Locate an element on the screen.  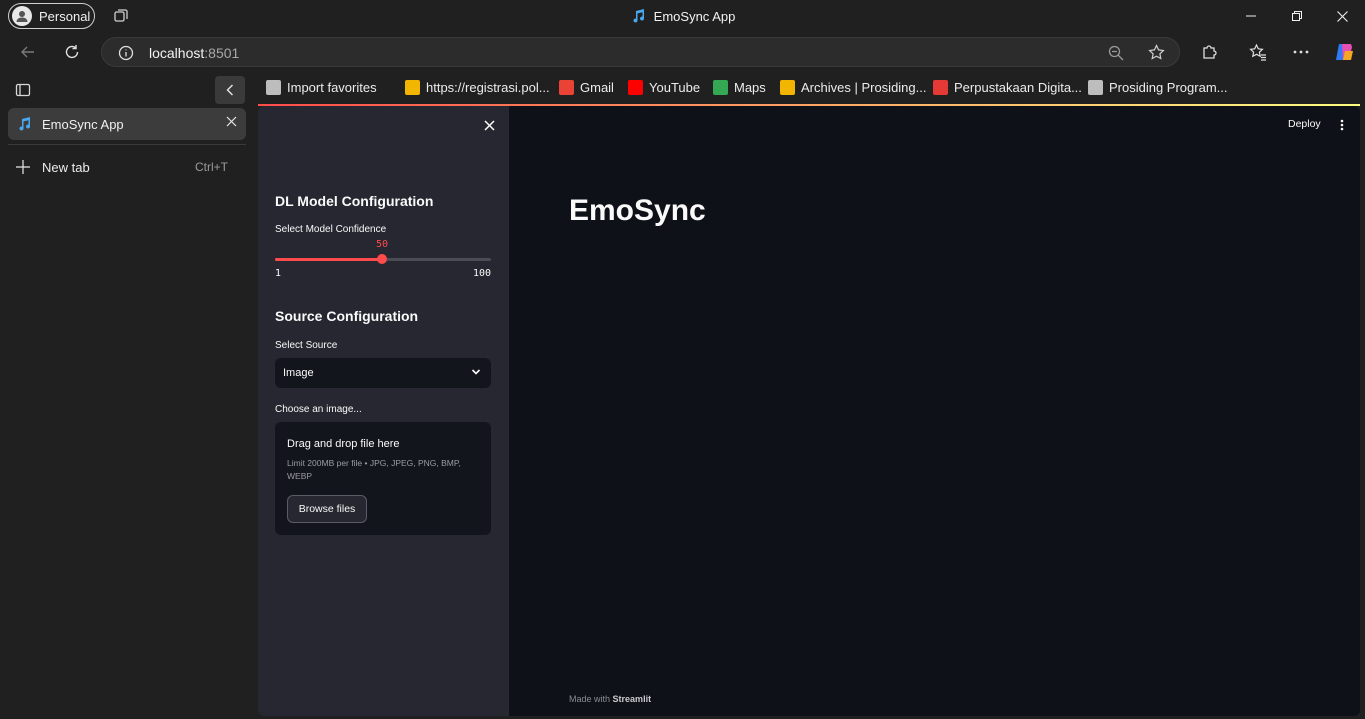
more-menu-button is located at coordinates (1301, 52).